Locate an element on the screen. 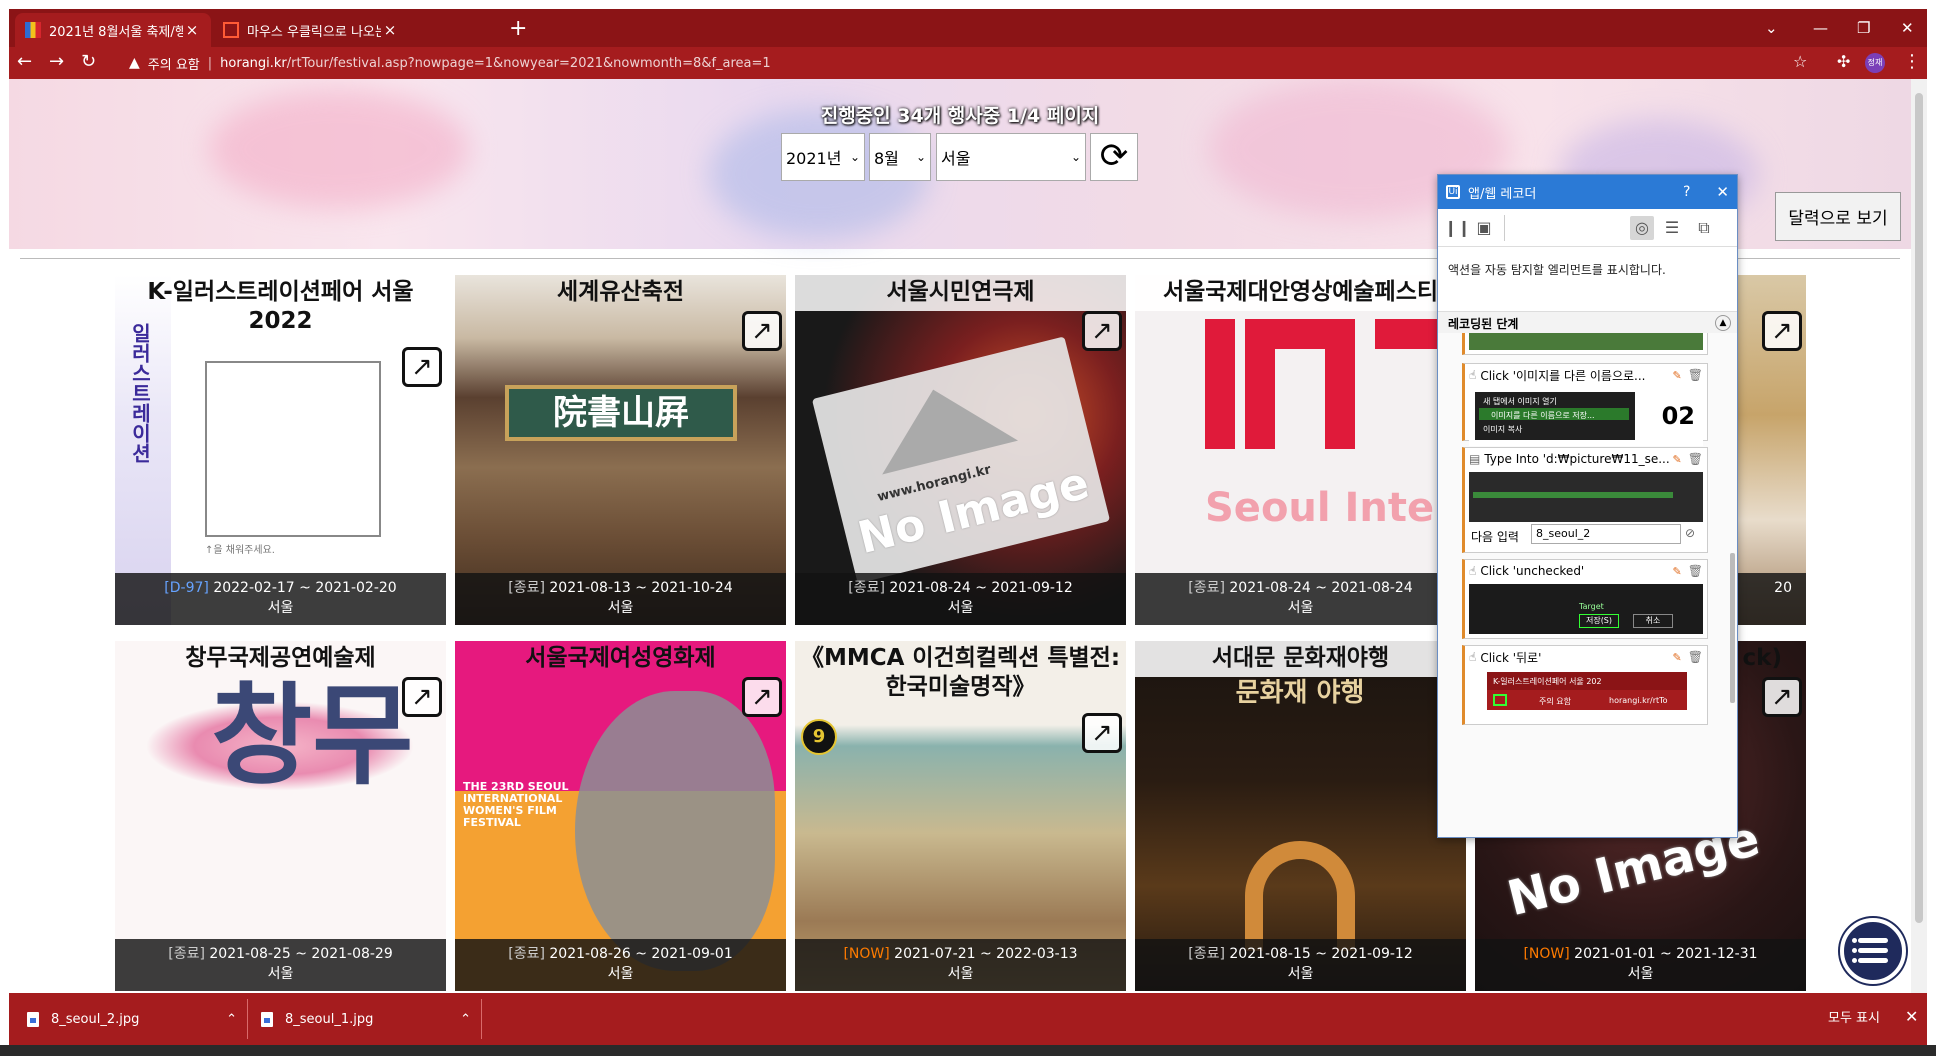  profile-avatar: 정재 is located at coordinates (1875, 63).